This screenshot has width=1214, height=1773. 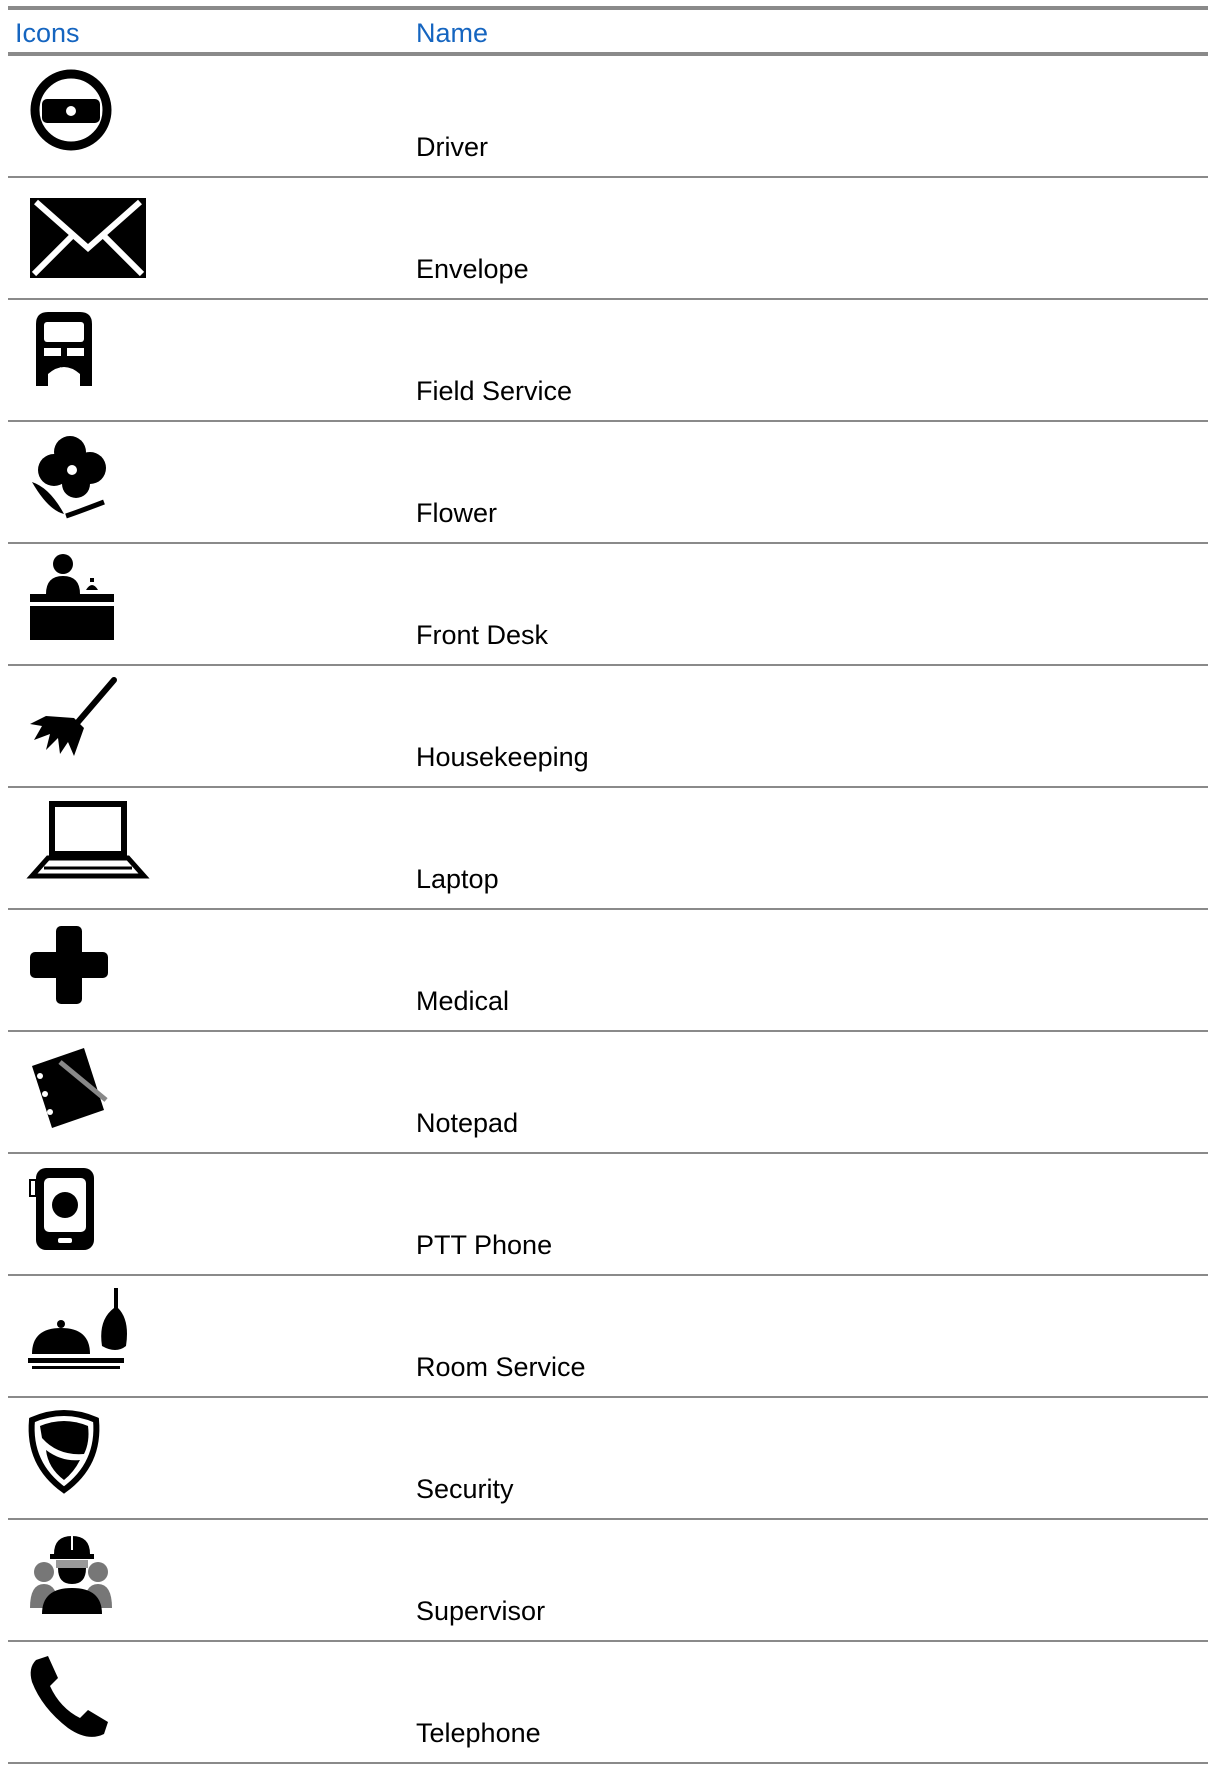 What do you see at coordinates (88, 352) in the screenshot?
I see `field-service-icon` at bounding box center [88, 352].